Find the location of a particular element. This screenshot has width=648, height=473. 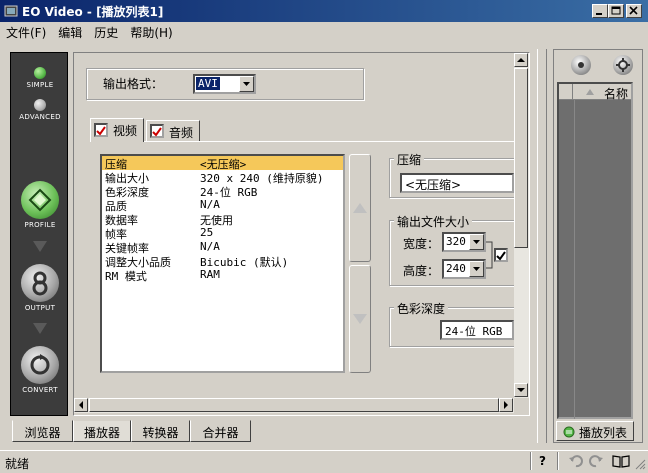

property-value: RAM is located at coordinates (210, 274).